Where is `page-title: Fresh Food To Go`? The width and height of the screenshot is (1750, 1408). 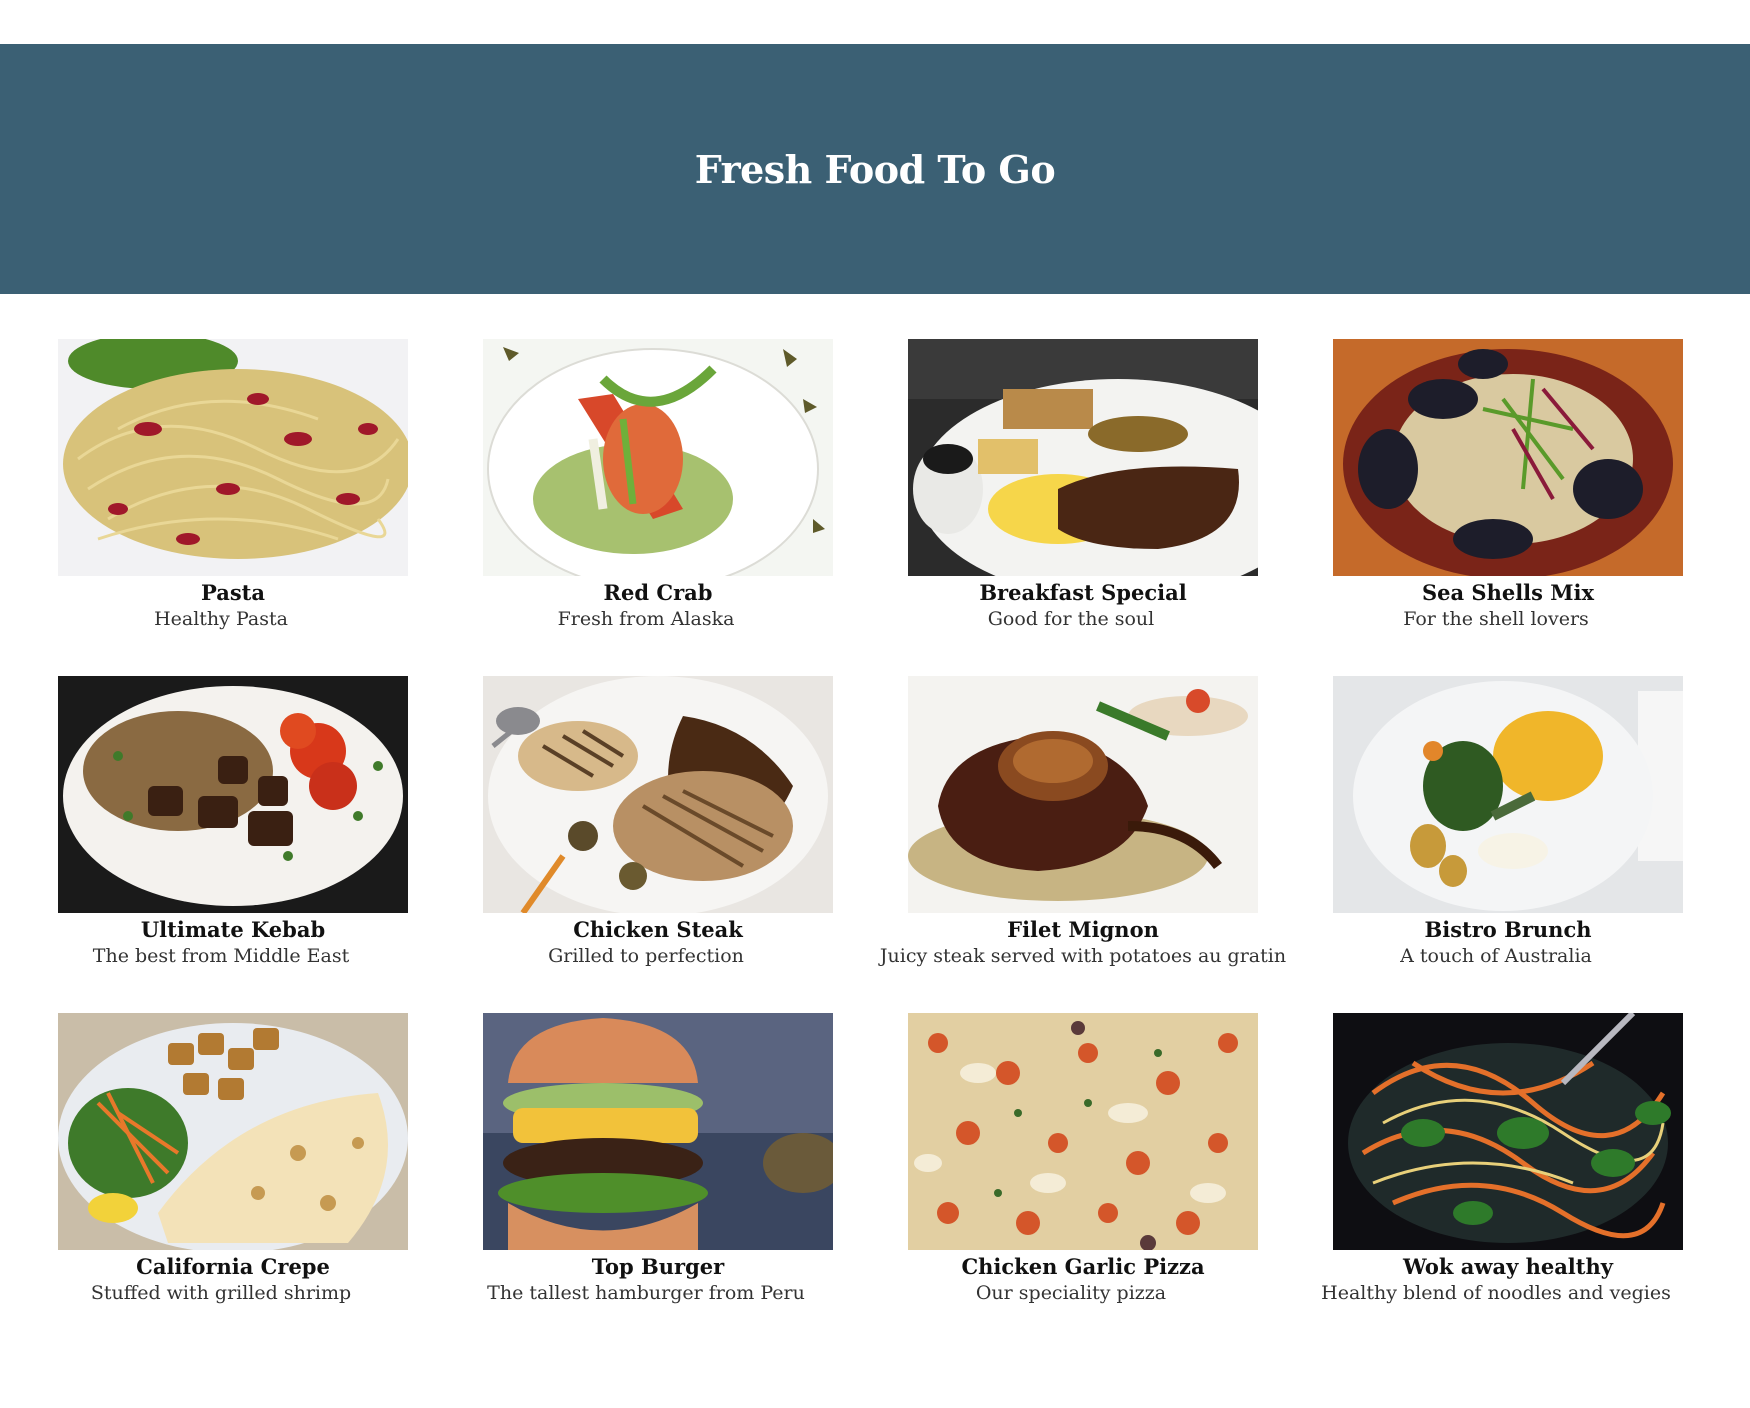 page-title: Fresh Food To Go is located at coordinates (875, 169).